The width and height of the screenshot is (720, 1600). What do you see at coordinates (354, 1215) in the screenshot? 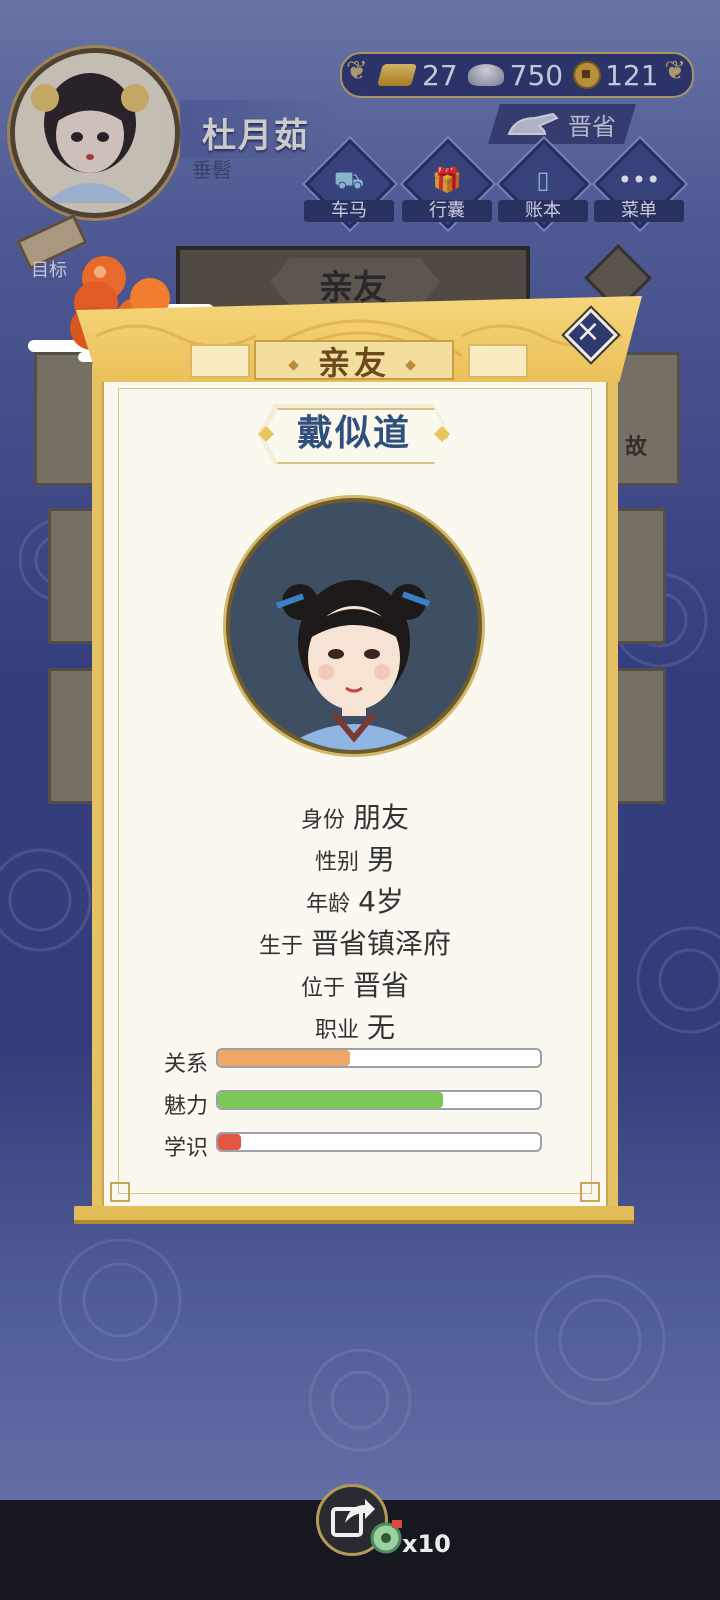
I see `dialog-scroll-base` at bounding box center [354, 1215].